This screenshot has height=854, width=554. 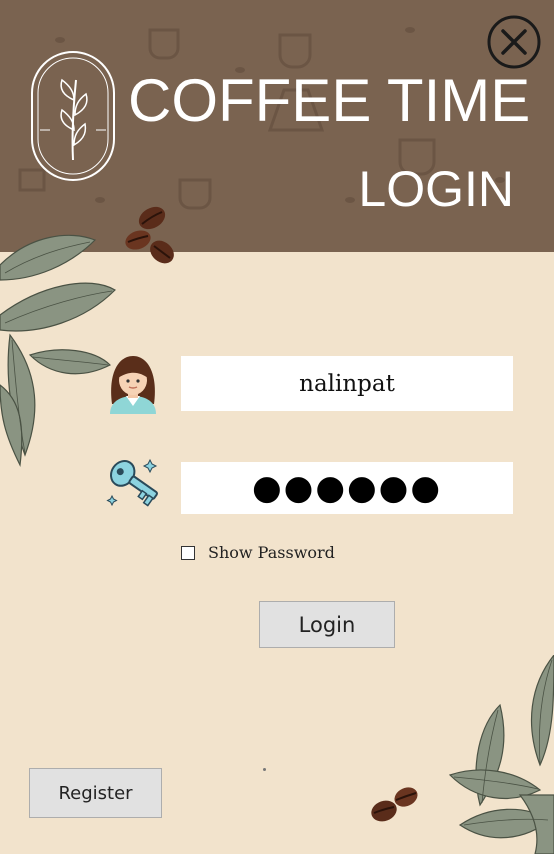 I want to click on page-subtitle: LOGIN, so click(x=436, y=189).